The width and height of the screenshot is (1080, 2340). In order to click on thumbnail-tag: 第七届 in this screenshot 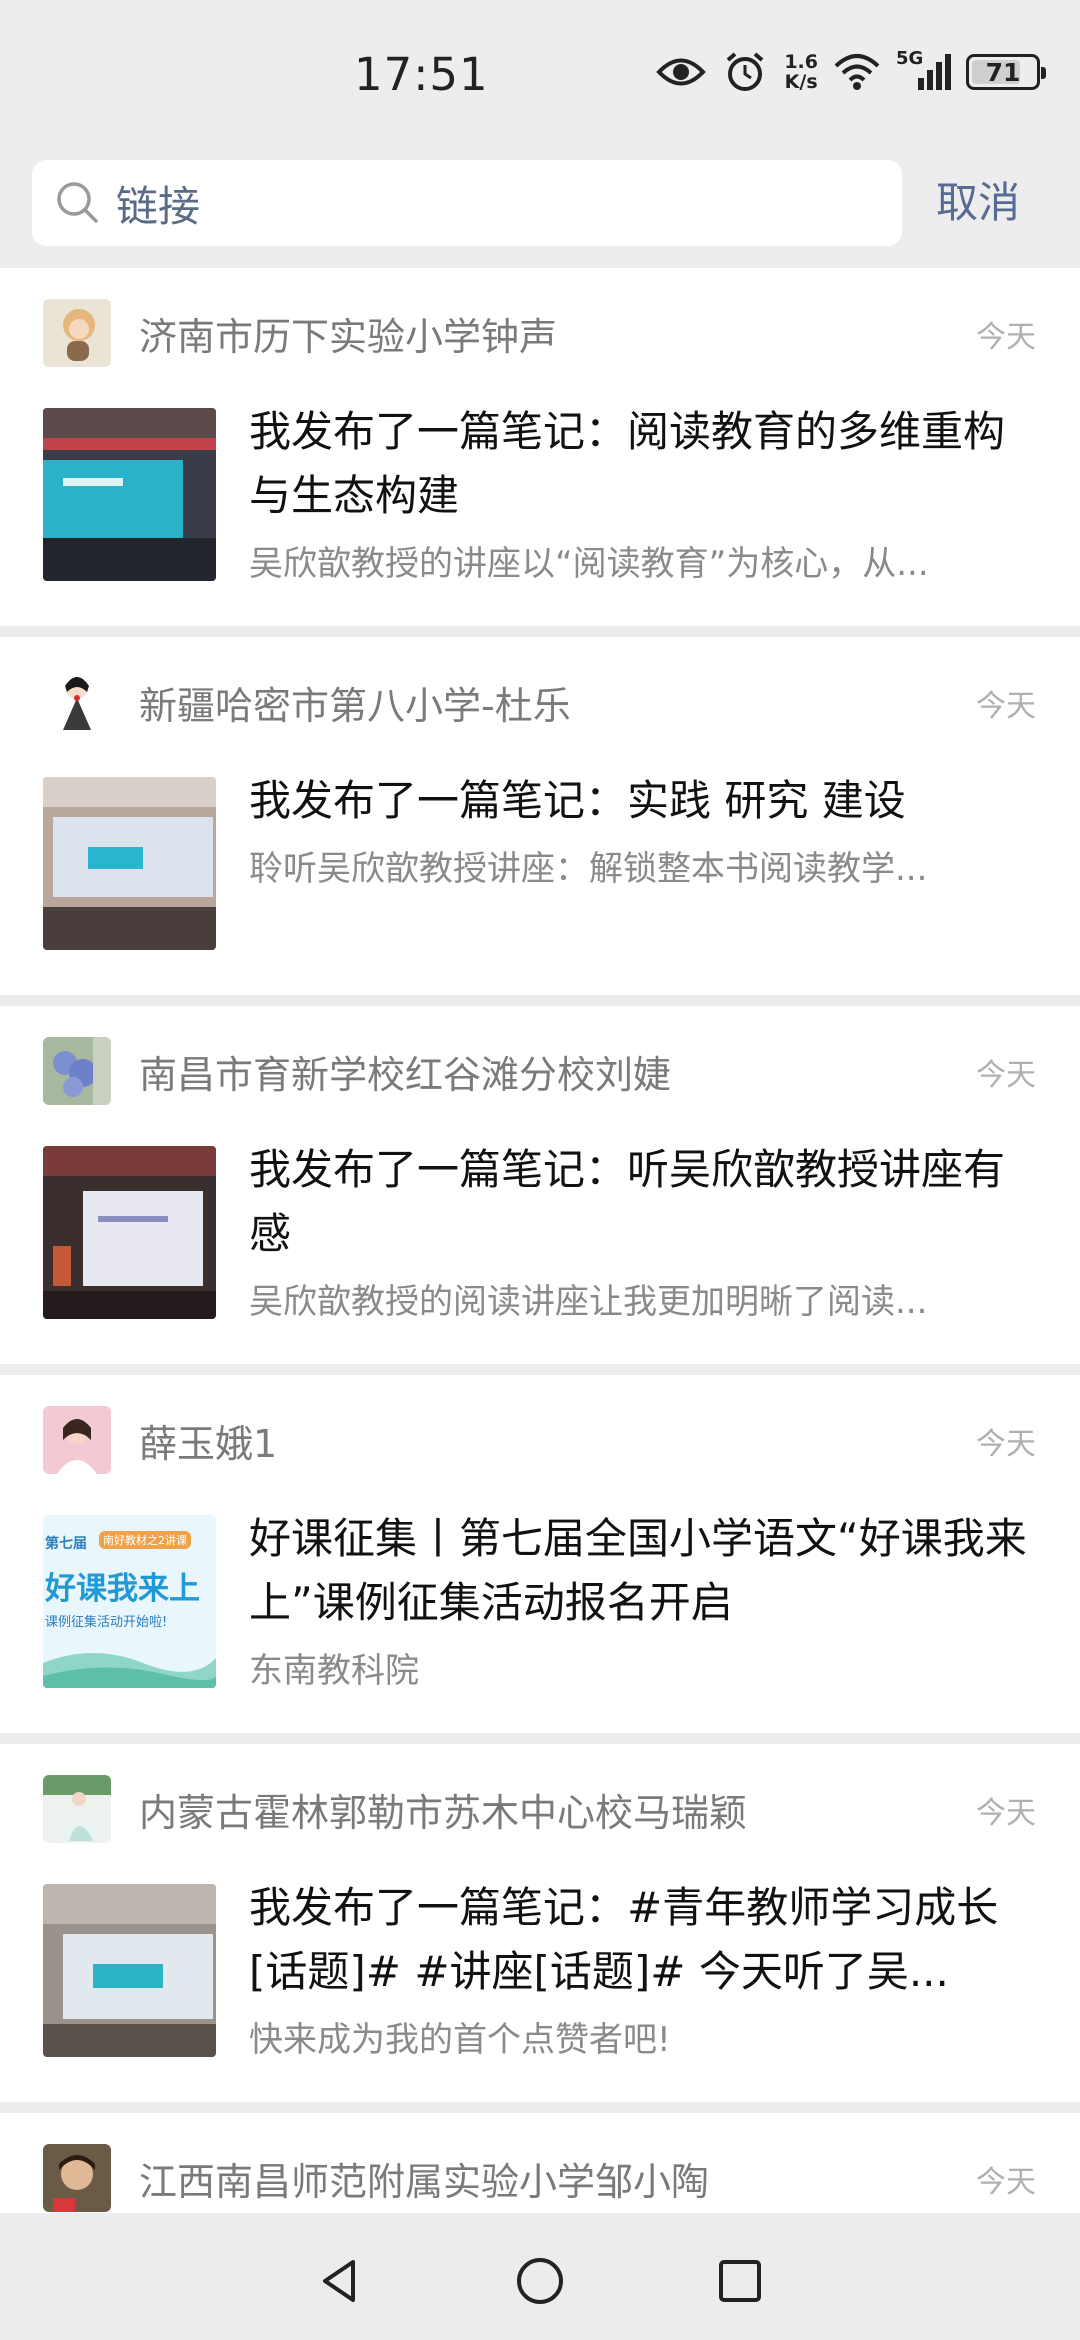, I will do `click(66, 1544)`.